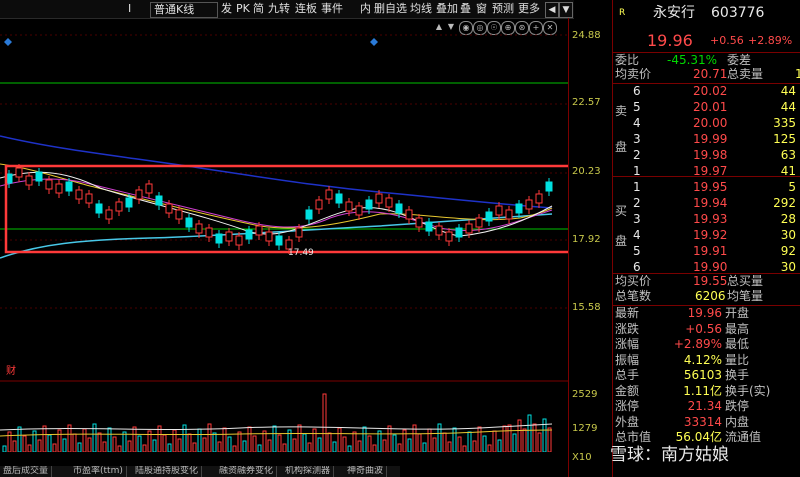 This screenshot has height=477, width=800. I want to click on stat-label: 涨停, so click(627, 406).